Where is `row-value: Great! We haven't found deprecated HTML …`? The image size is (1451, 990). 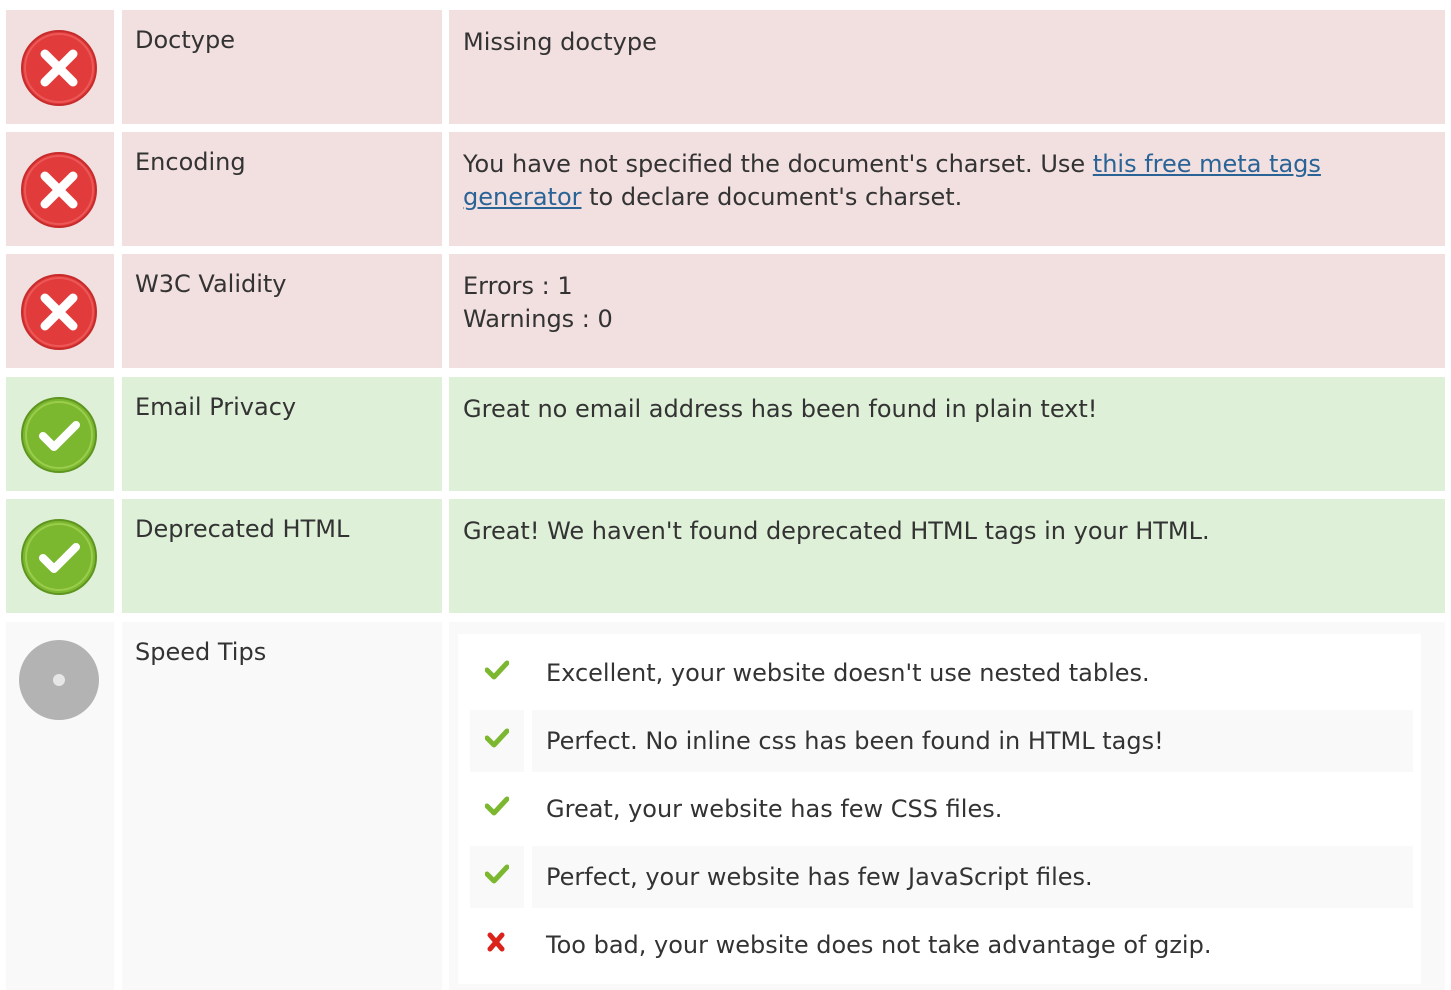 row-value: Great! We haven't found deprecated HTML … is located at coordinates (947, 556).